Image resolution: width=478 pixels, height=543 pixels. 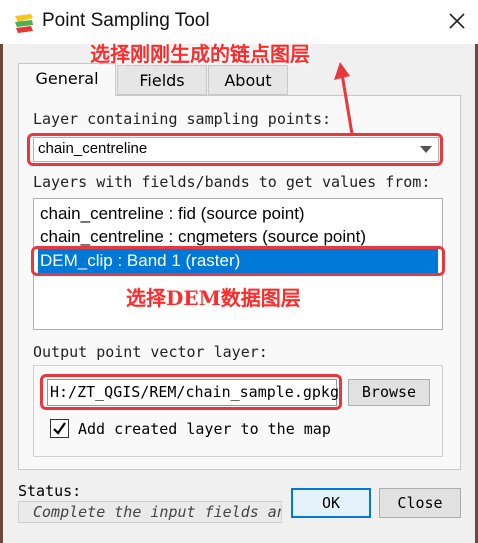 I want to click on tab-fields: Fields, so click(x=162, y=80).